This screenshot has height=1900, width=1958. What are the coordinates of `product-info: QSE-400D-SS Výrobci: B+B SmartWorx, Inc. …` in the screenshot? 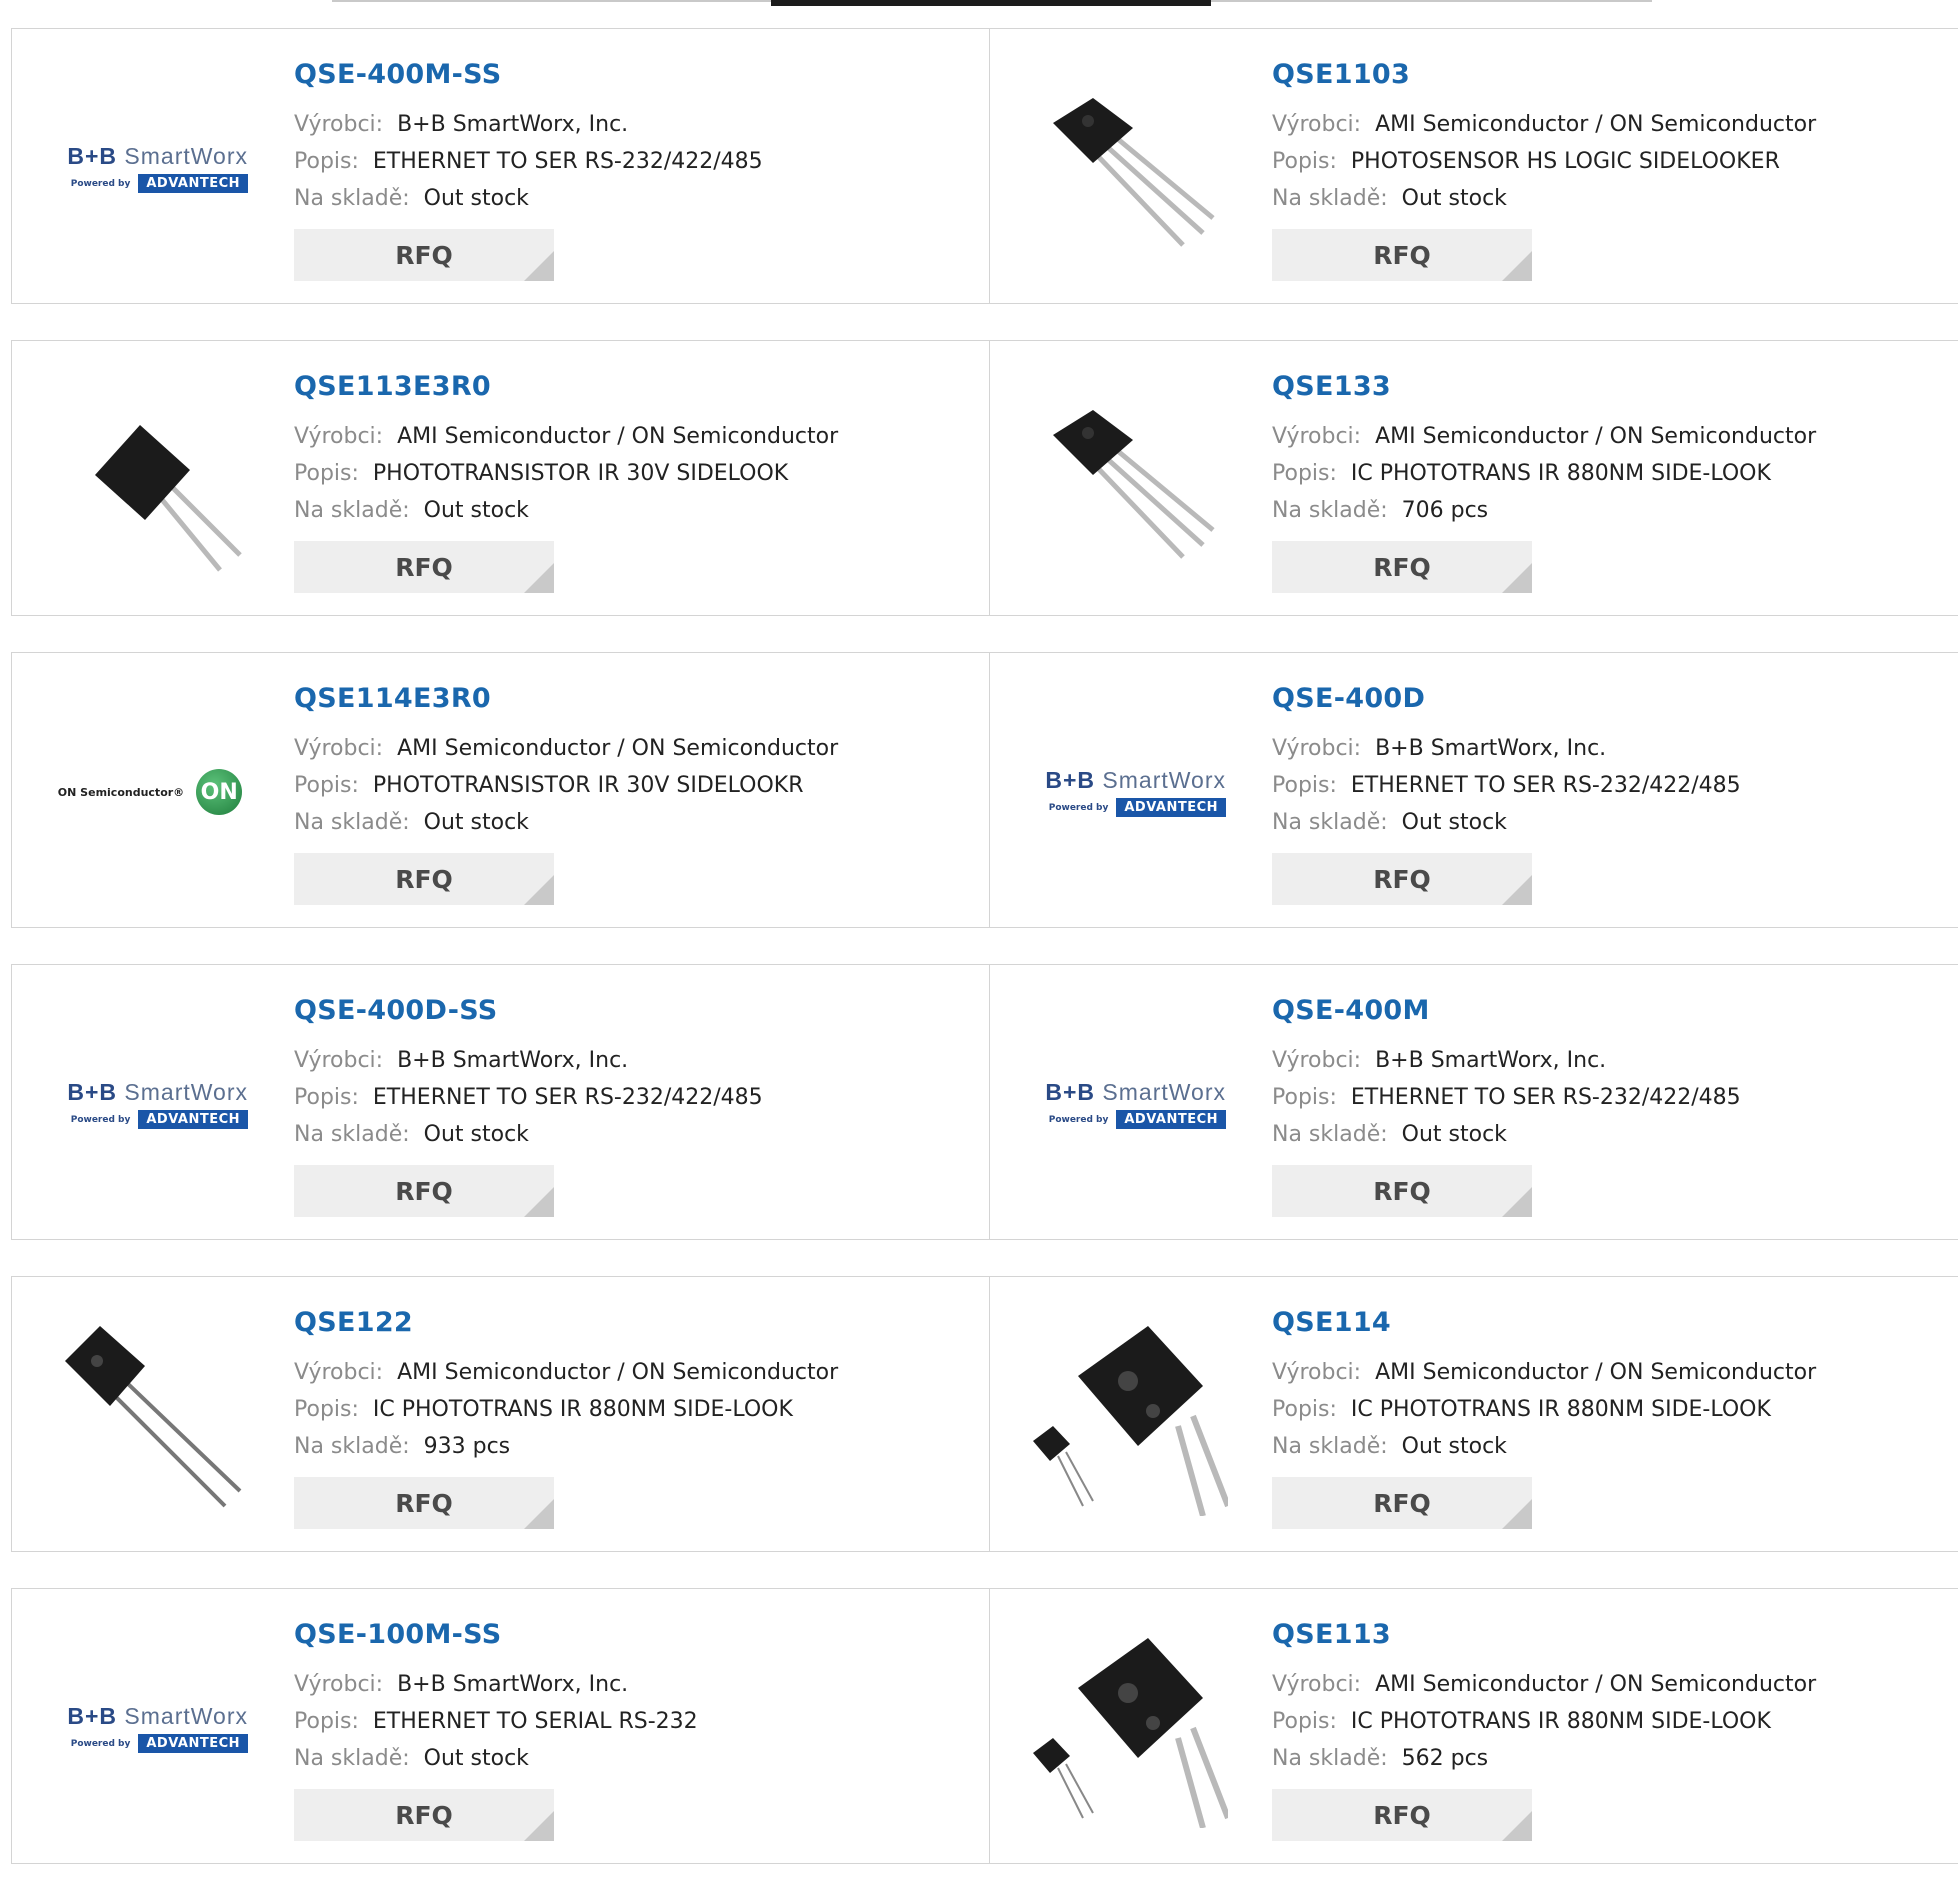 It's located at (528, 1106).